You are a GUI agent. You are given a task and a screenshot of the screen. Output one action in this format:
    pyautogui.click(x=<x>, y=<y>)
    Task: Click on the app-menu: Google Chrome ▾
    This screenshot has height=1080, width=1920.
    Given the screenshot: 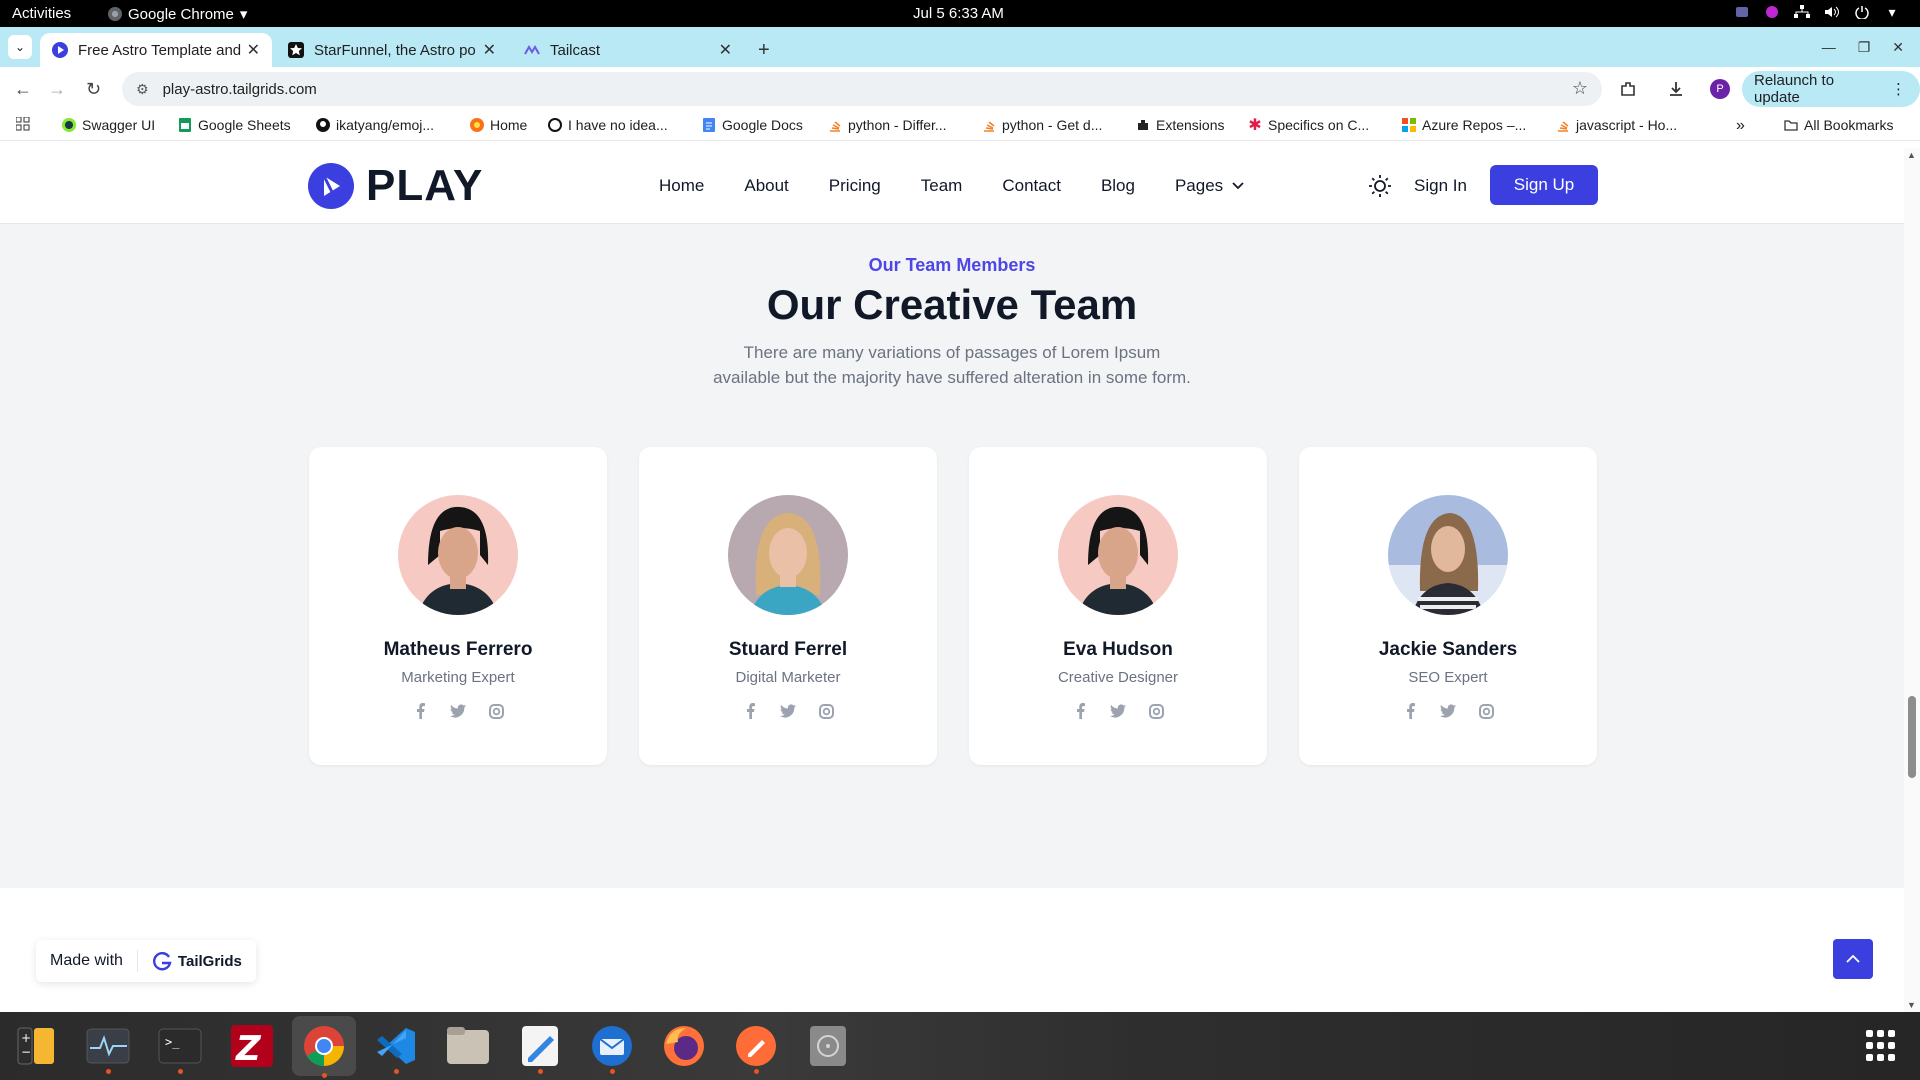 What is the action you would take?
    pyautogui.click(x=177, y=14)
    